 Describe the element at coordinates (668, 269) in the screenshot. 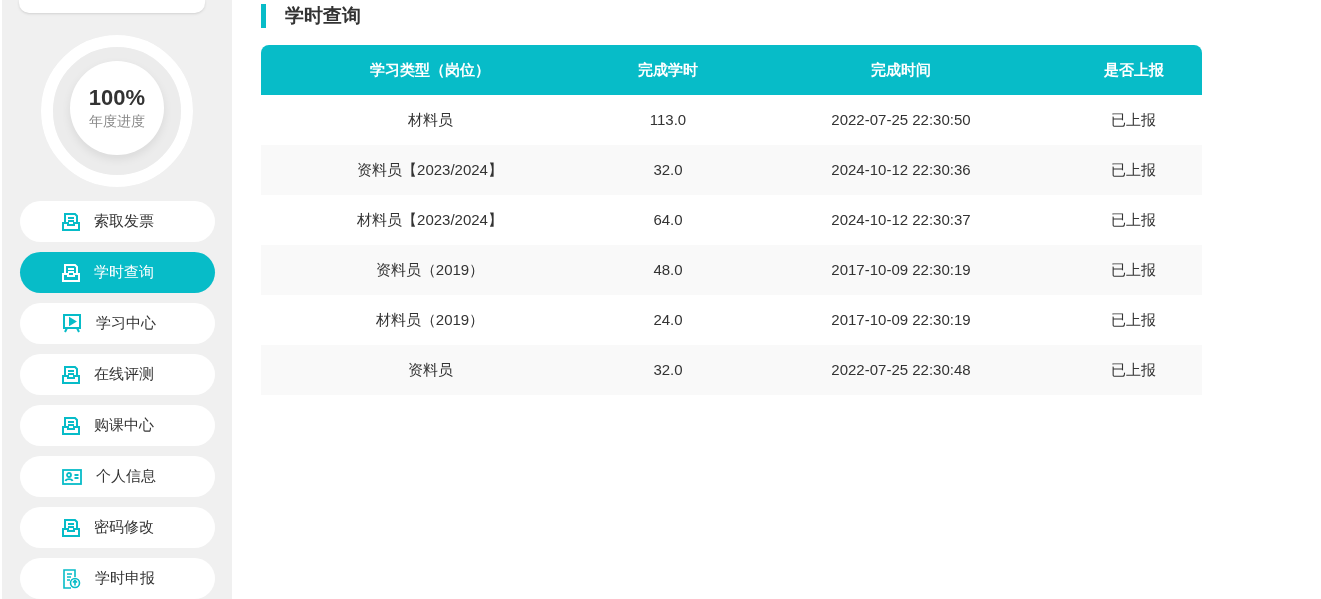

I see `table-cell-text: 48.0` at that location.